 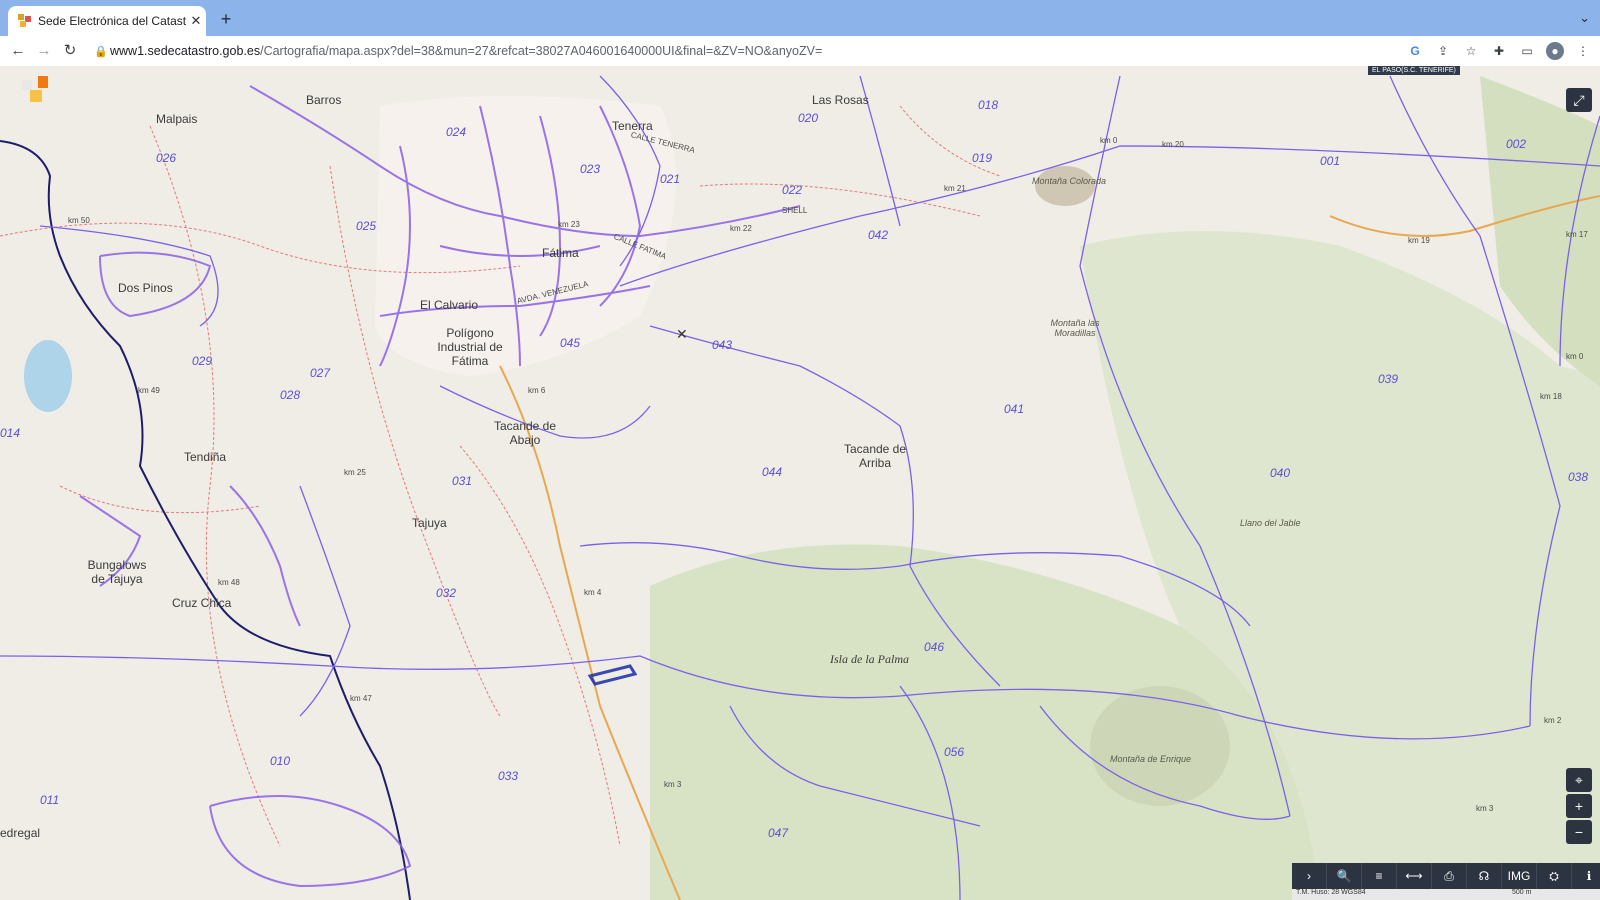 What do you see at coordinates (1344, 876) in the screenshot?
I see `search-tool-button: 🔍` at bounding box center [1344, 876].